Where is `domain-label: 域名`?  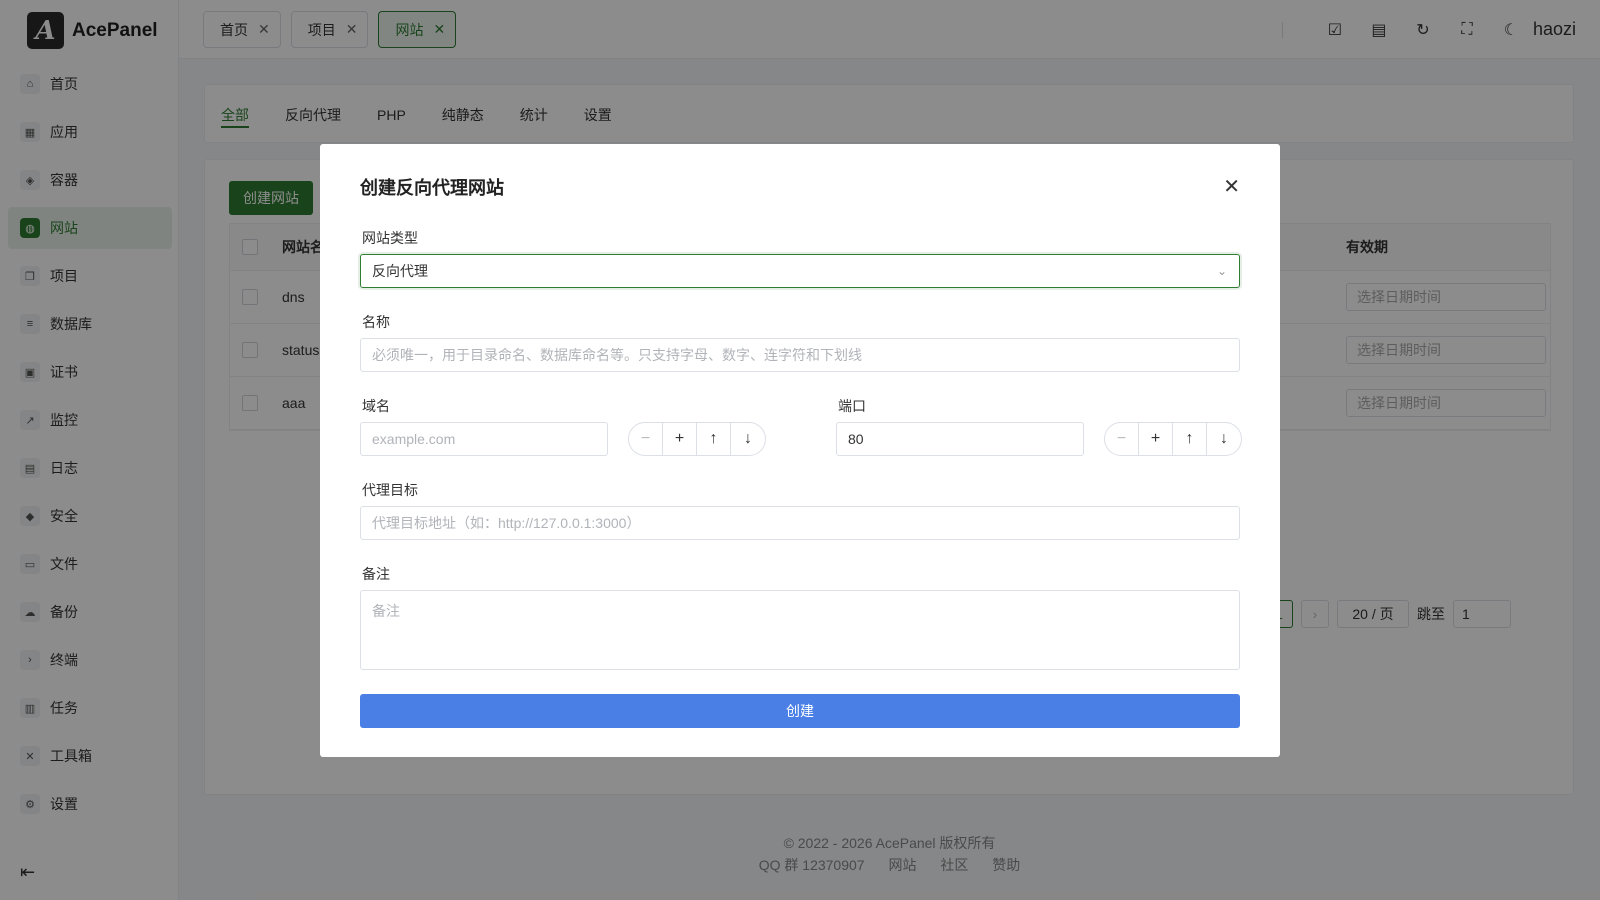 domain-label: 域名 is located at coordinates (376, 406).